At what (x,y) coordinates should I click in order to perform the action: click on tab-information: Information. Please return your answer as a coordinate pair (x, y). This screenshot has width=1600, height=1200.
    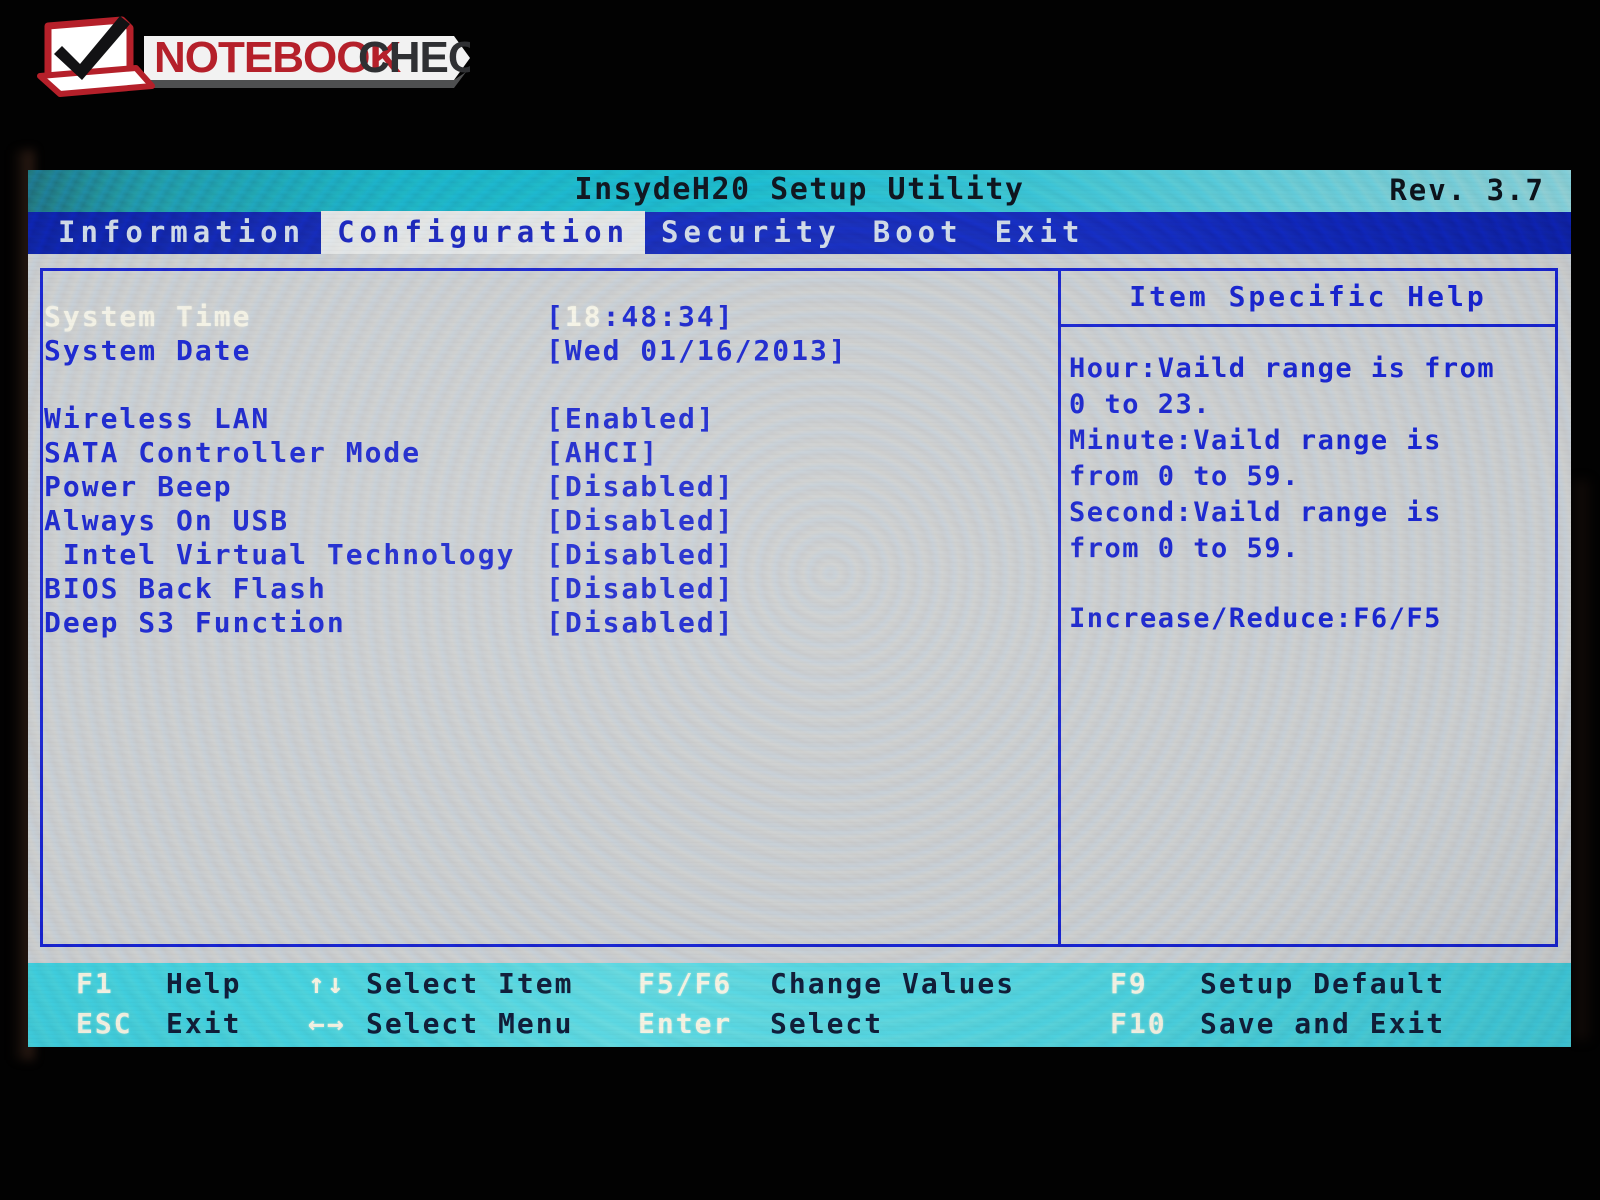
    Looking at the image, I should click on (181, 233).